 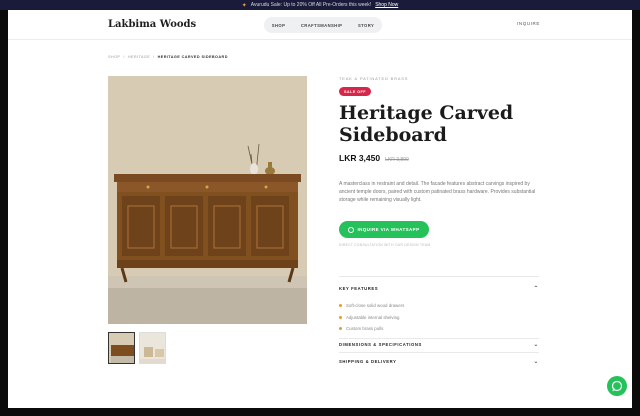 What do you see at coordinates (388, 229) in the screenshot?
I see `whatsapp-button-label: INQUIRE VIA WHATSAPP` at bounding box center [388, 229].